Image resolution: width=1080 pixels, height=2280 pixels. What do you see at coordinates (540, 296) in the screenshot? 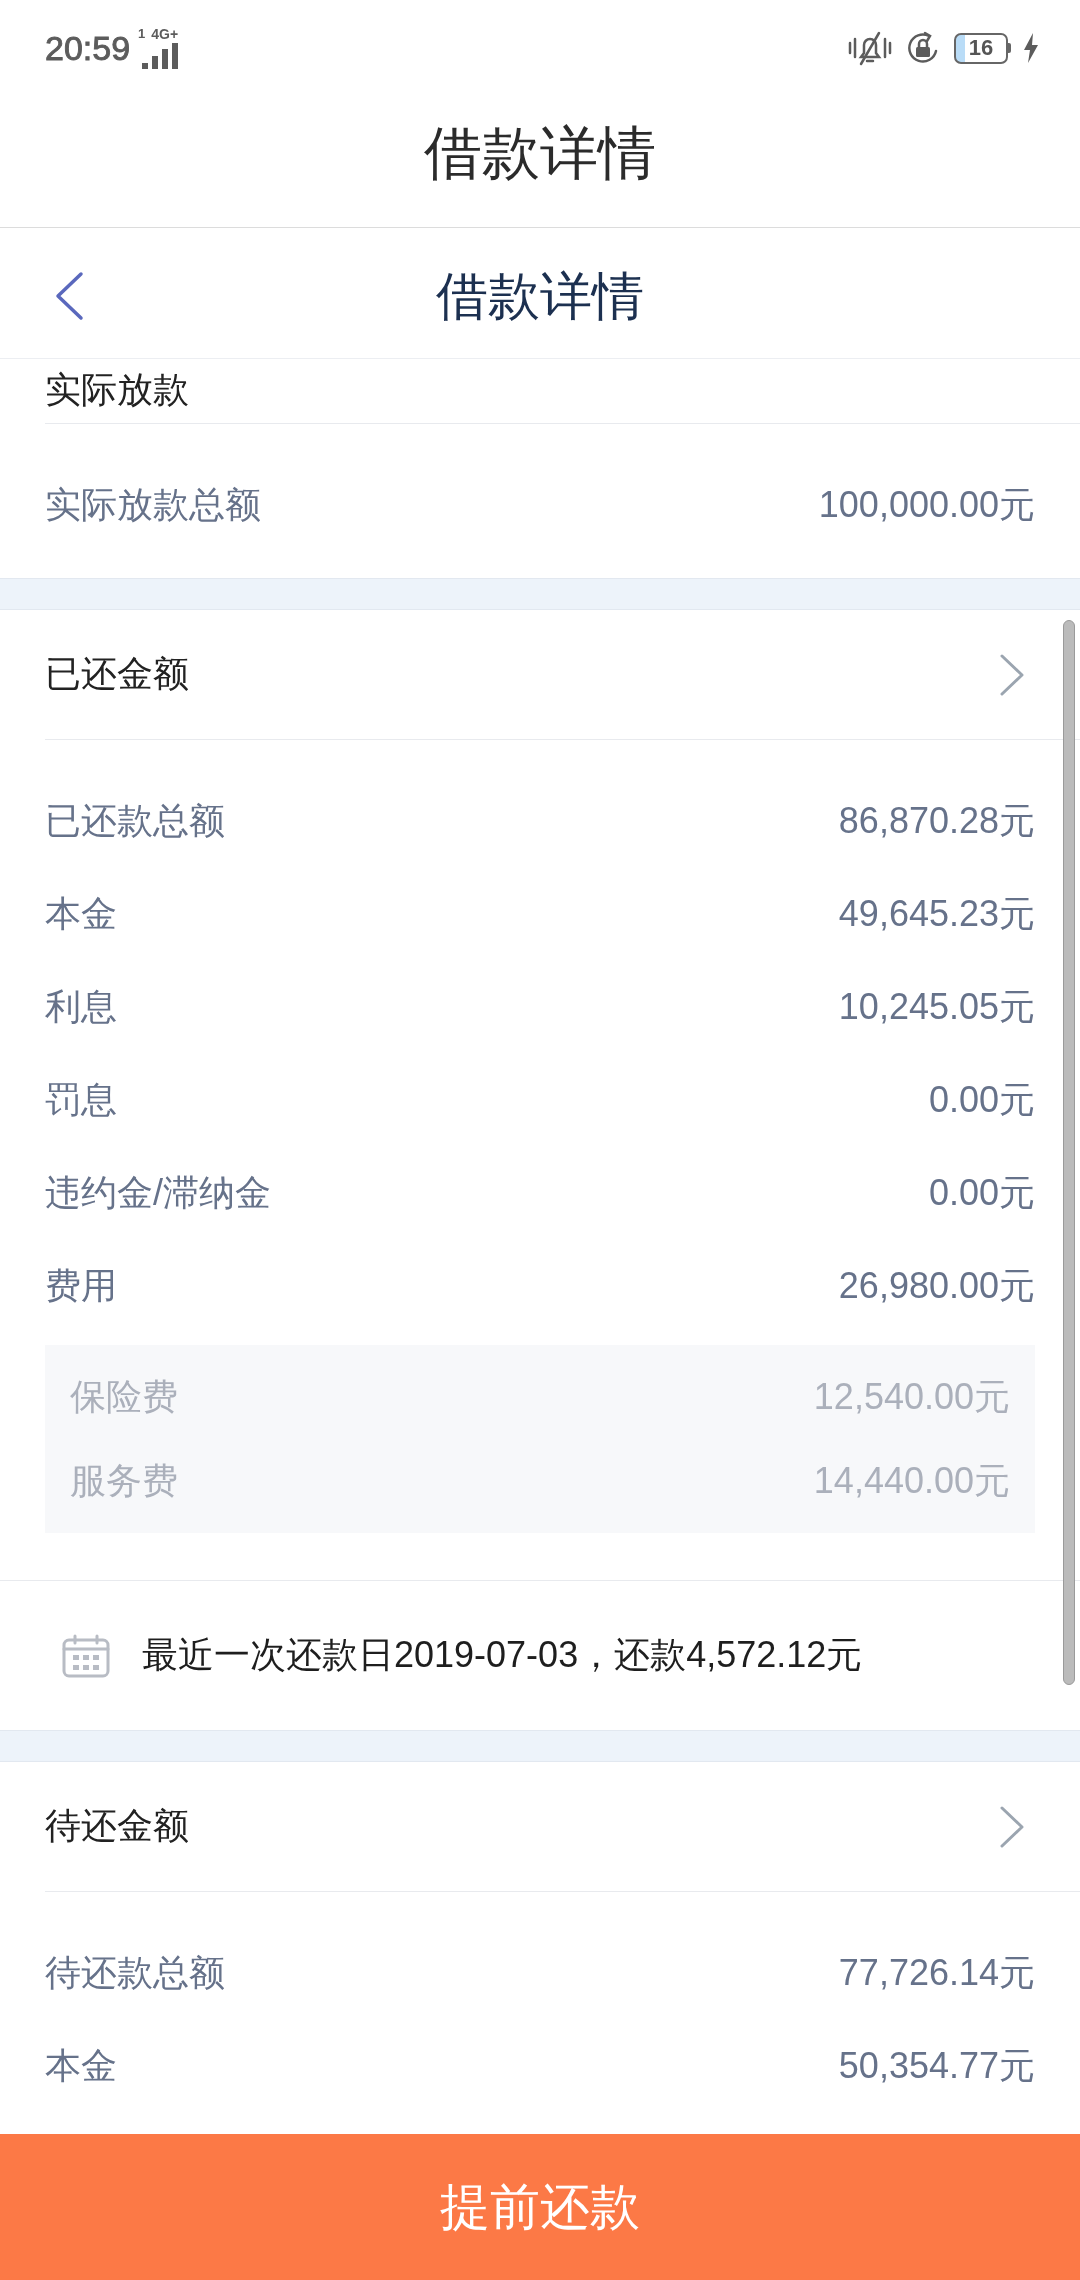
I see `nav-title: 借款详情` at bounding box center [540, 296].